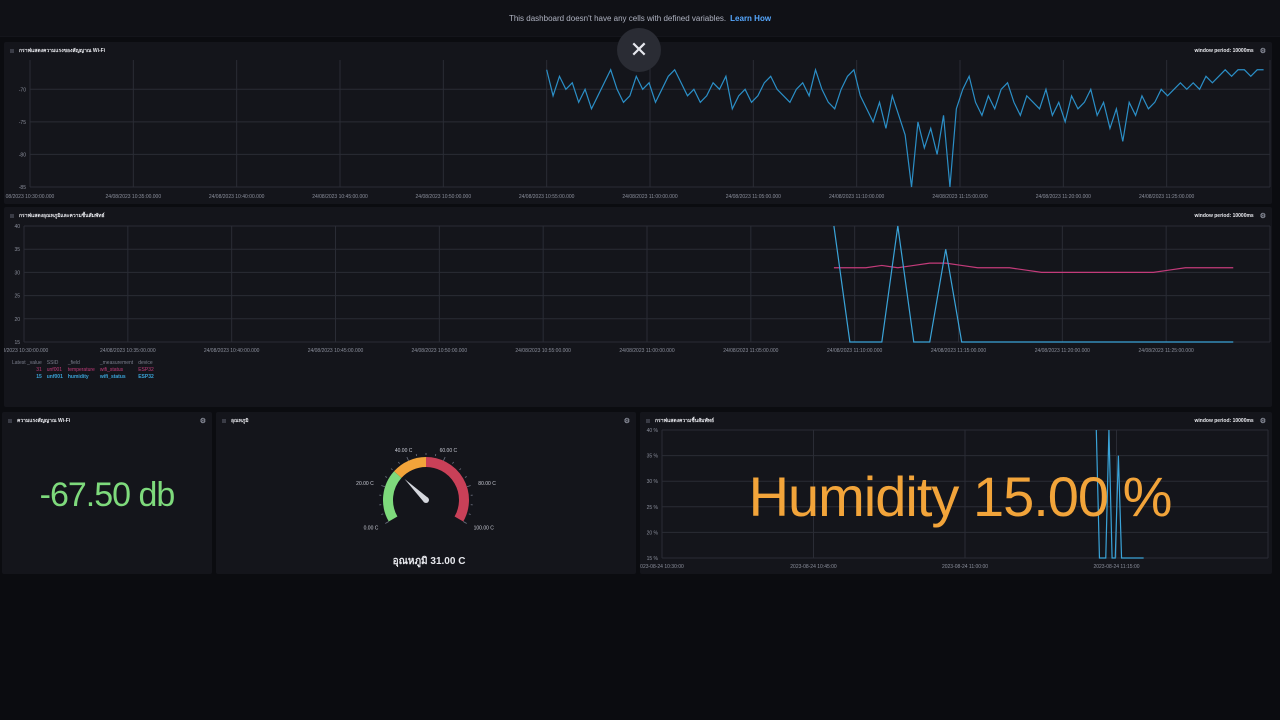 The image size is (1280, 720). What do you see at coordinates (960, 496) in the screenshot?
I see `humidity-overlay-value: Humidity 15.00 %` at bounding box center [960, 496].